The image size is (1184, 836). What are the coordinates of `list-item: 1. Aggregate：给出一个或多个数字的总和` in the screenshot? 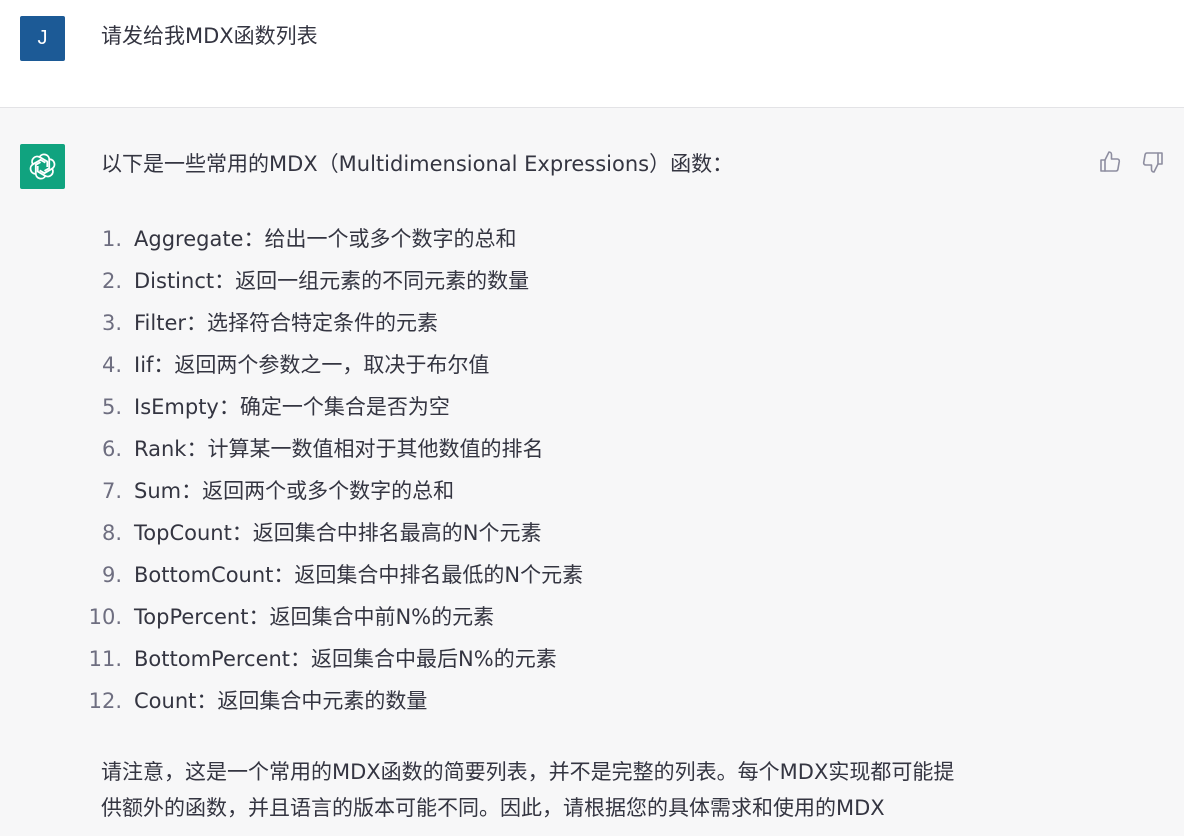 It's located at (331, 239).